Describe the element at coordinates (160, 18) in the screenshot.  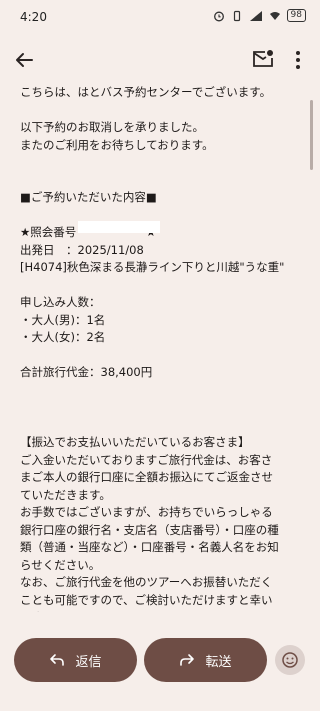
I see `status-bar: 4:20 98` at that location.